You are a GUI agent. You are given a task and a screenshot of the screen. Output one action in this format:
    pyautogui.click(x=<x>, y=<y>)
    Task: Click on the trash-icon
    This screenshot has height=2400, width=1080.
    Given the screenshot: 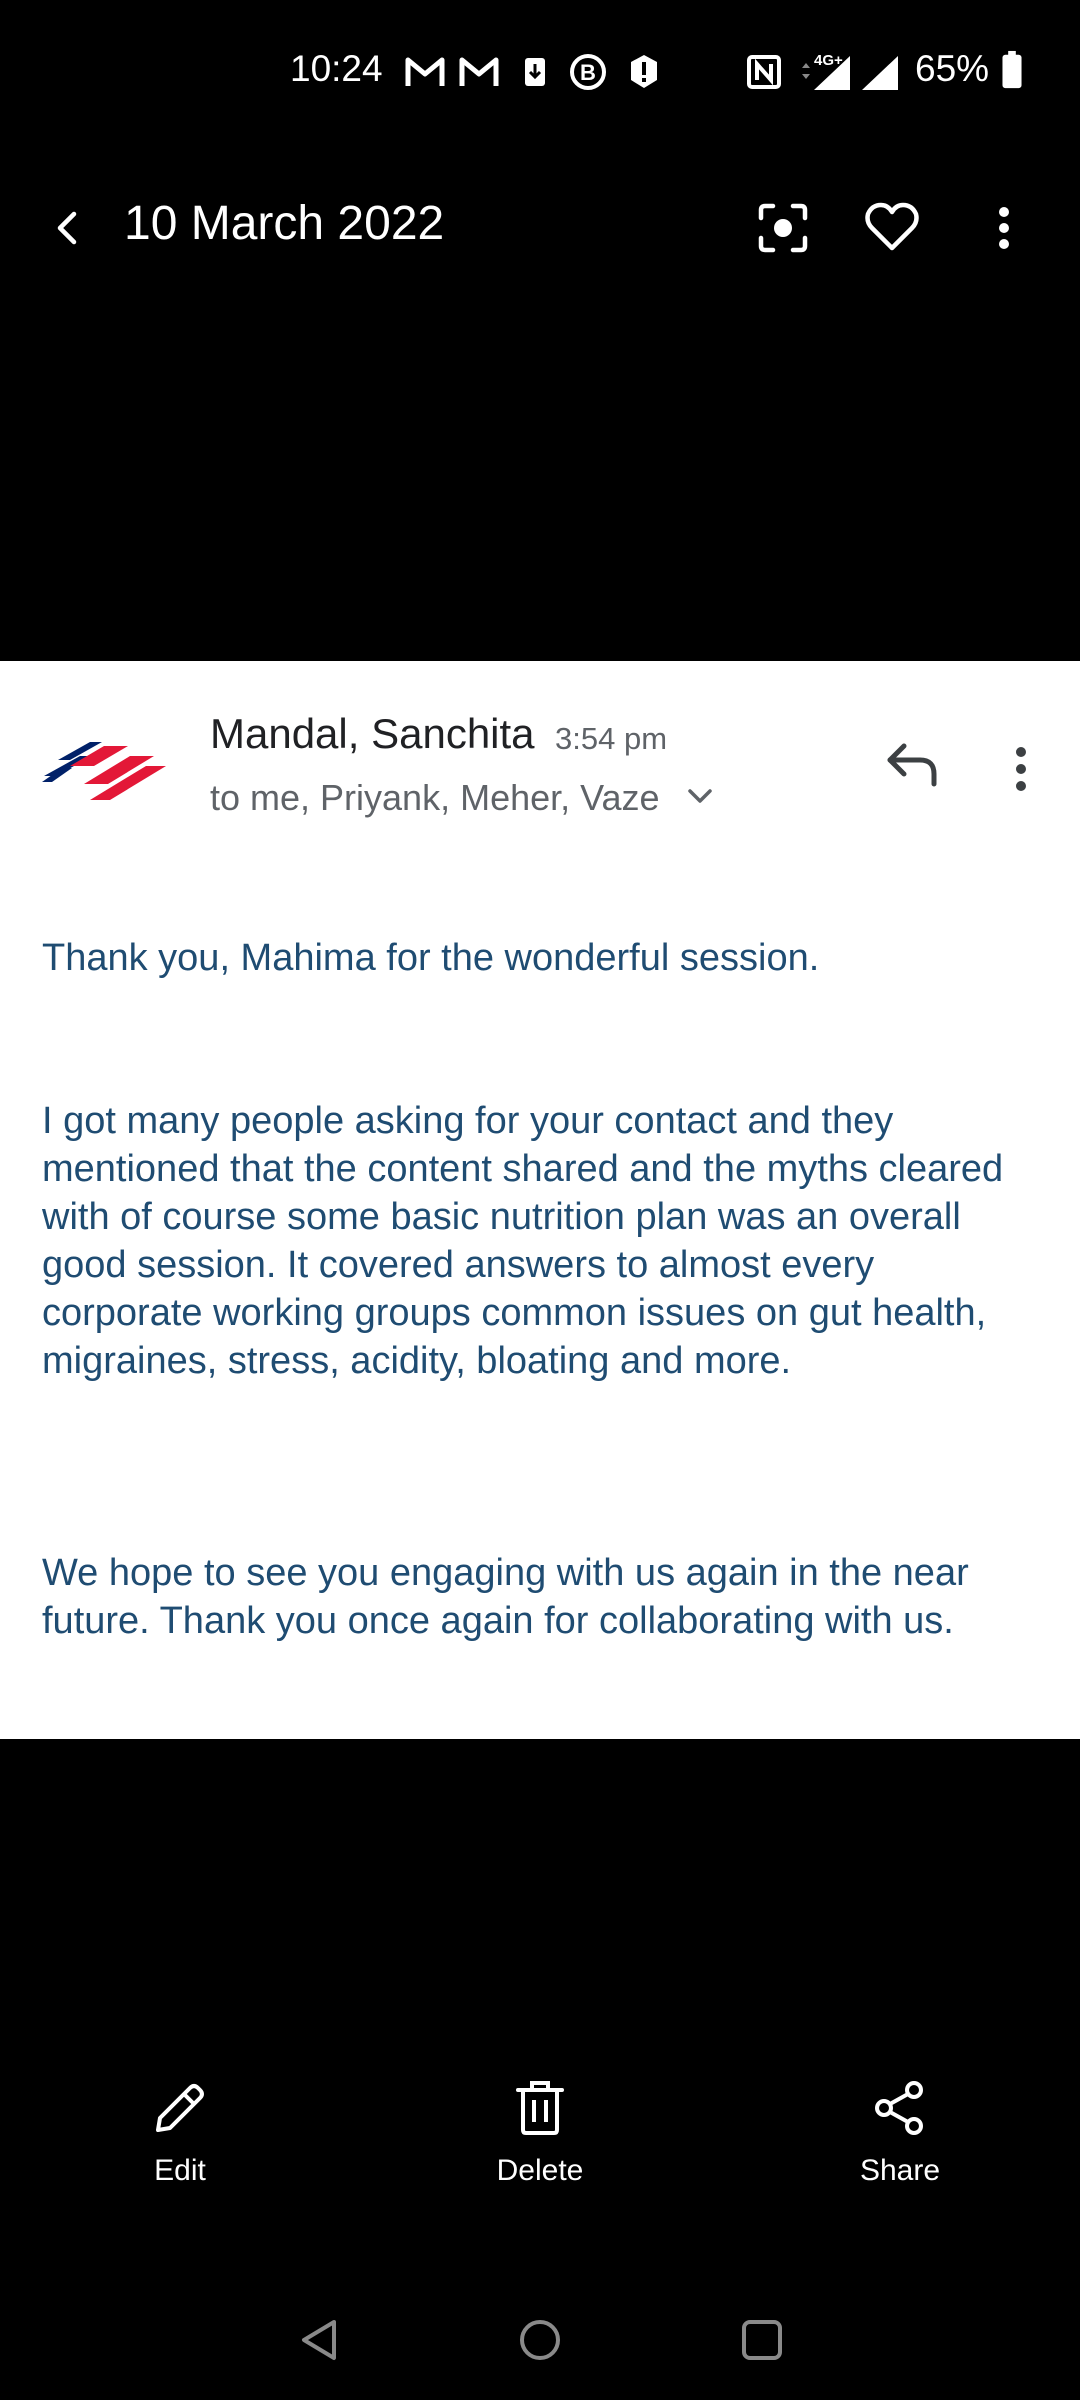 What is the action you would take?
    pyautogui.click(x=540, y=2108)
    